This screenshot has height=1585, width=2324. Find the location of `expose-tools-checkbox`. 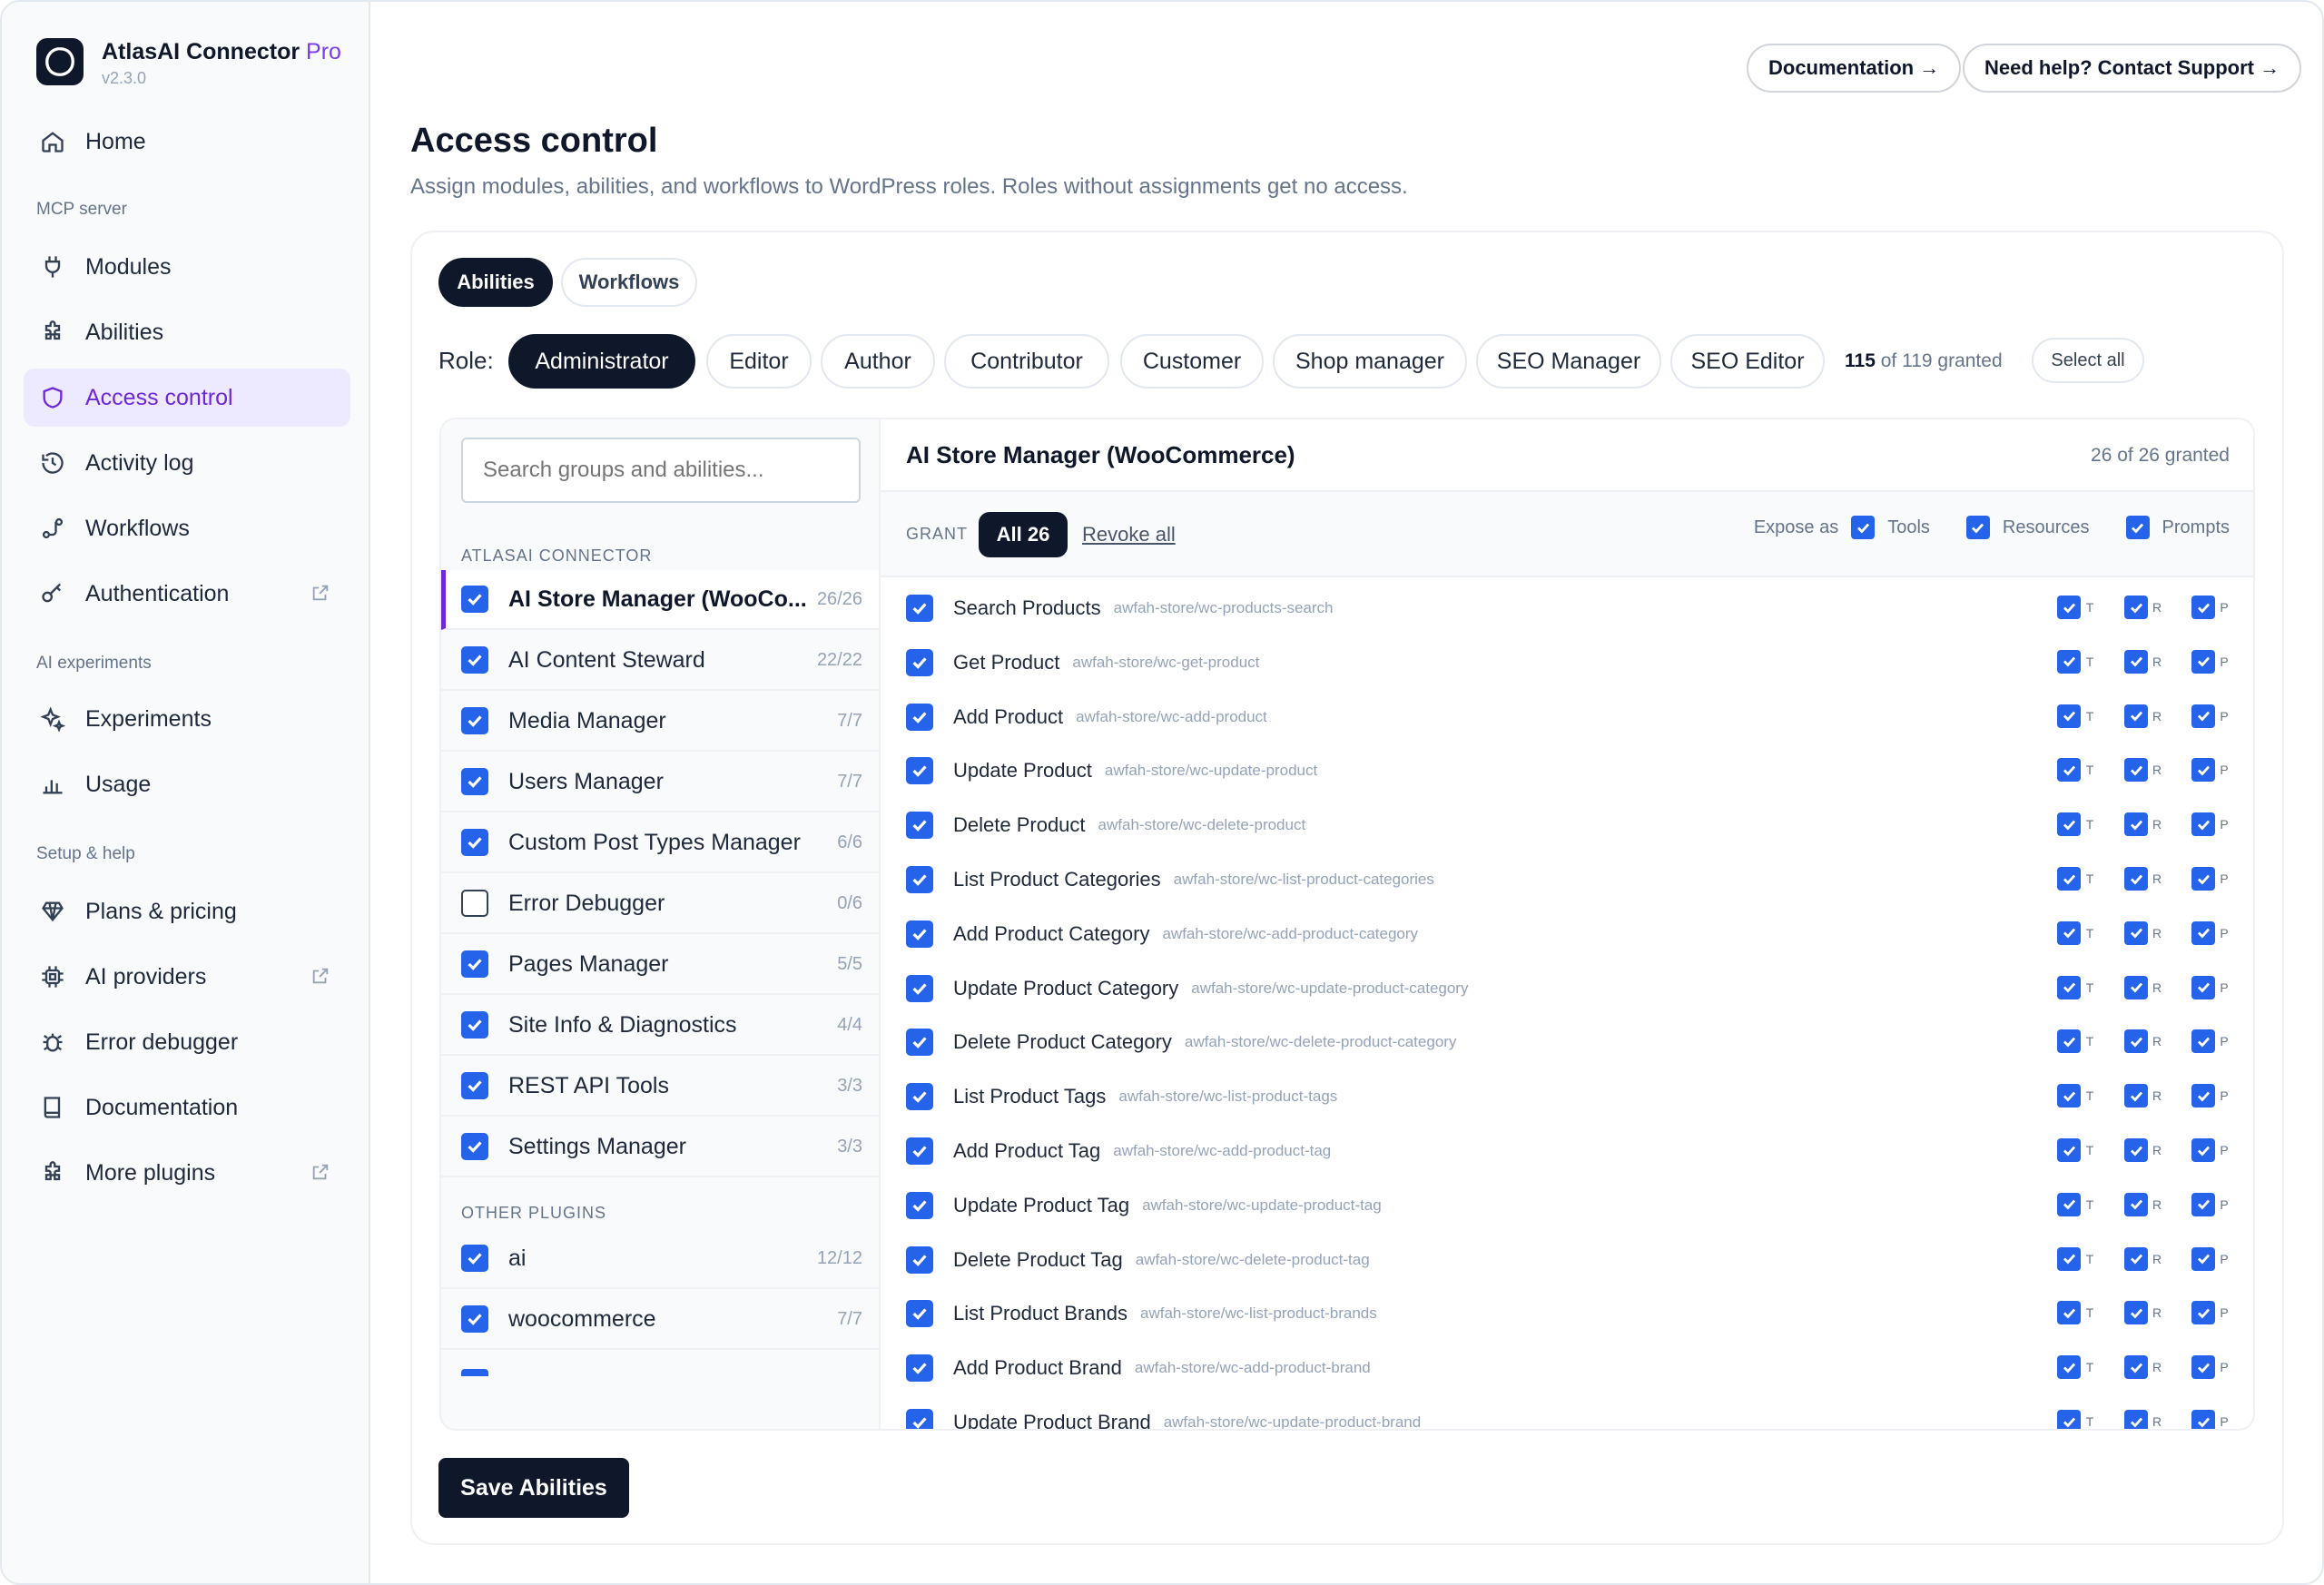

expose-tools-checkbox is located at coordinates (1863, 528).